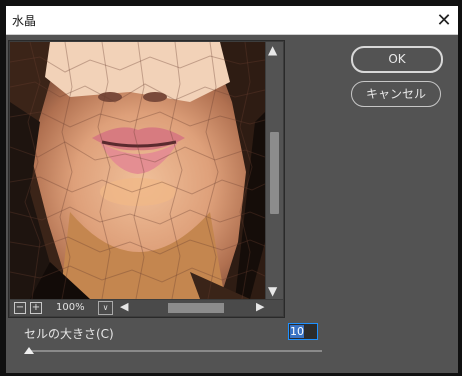  What do you see at coordinates (70, 307) in the screenshot?
I see `zoom-level: 100%` at bounding box center [70, 307].